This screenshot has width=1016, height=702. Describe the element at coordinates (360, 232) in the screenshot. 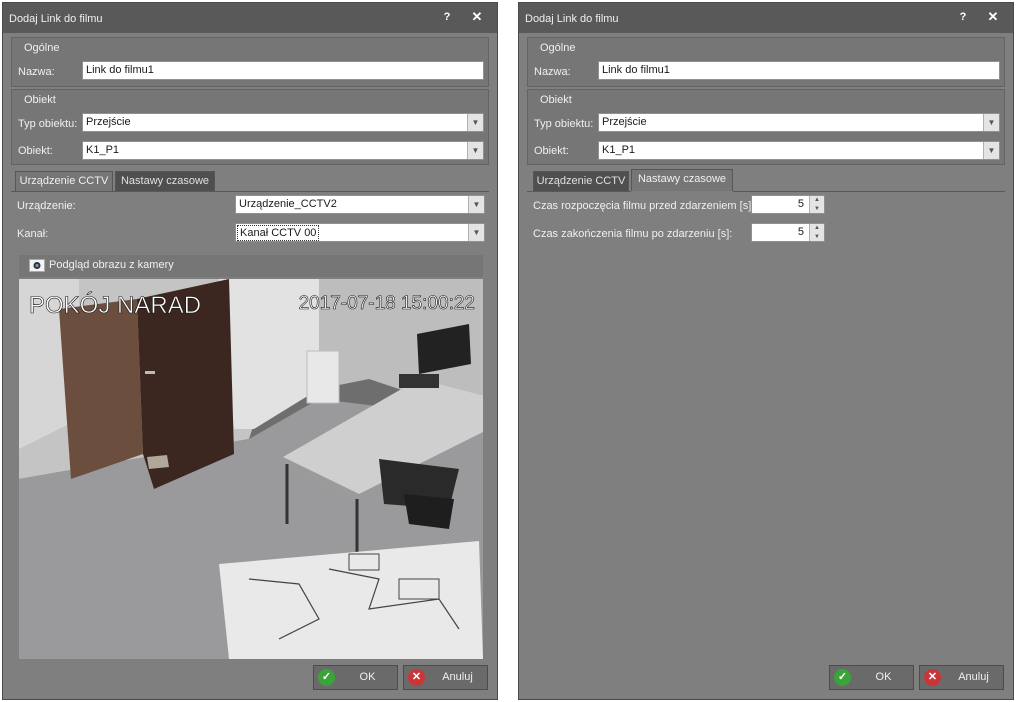

I see `channel-select: Kanał CCTV 00 ▼` at that location.